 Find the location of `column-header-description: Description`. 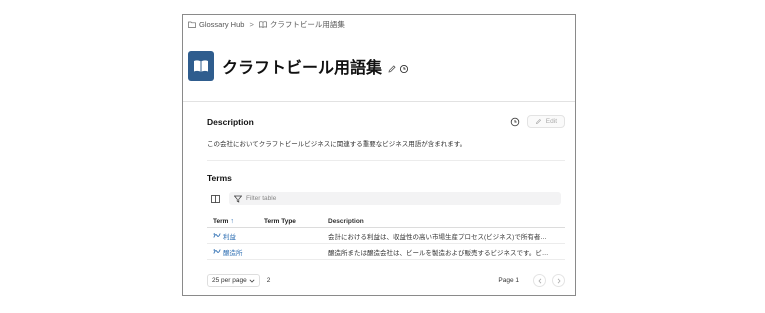

column-header-description: Description is located at coordinates (446, 221).